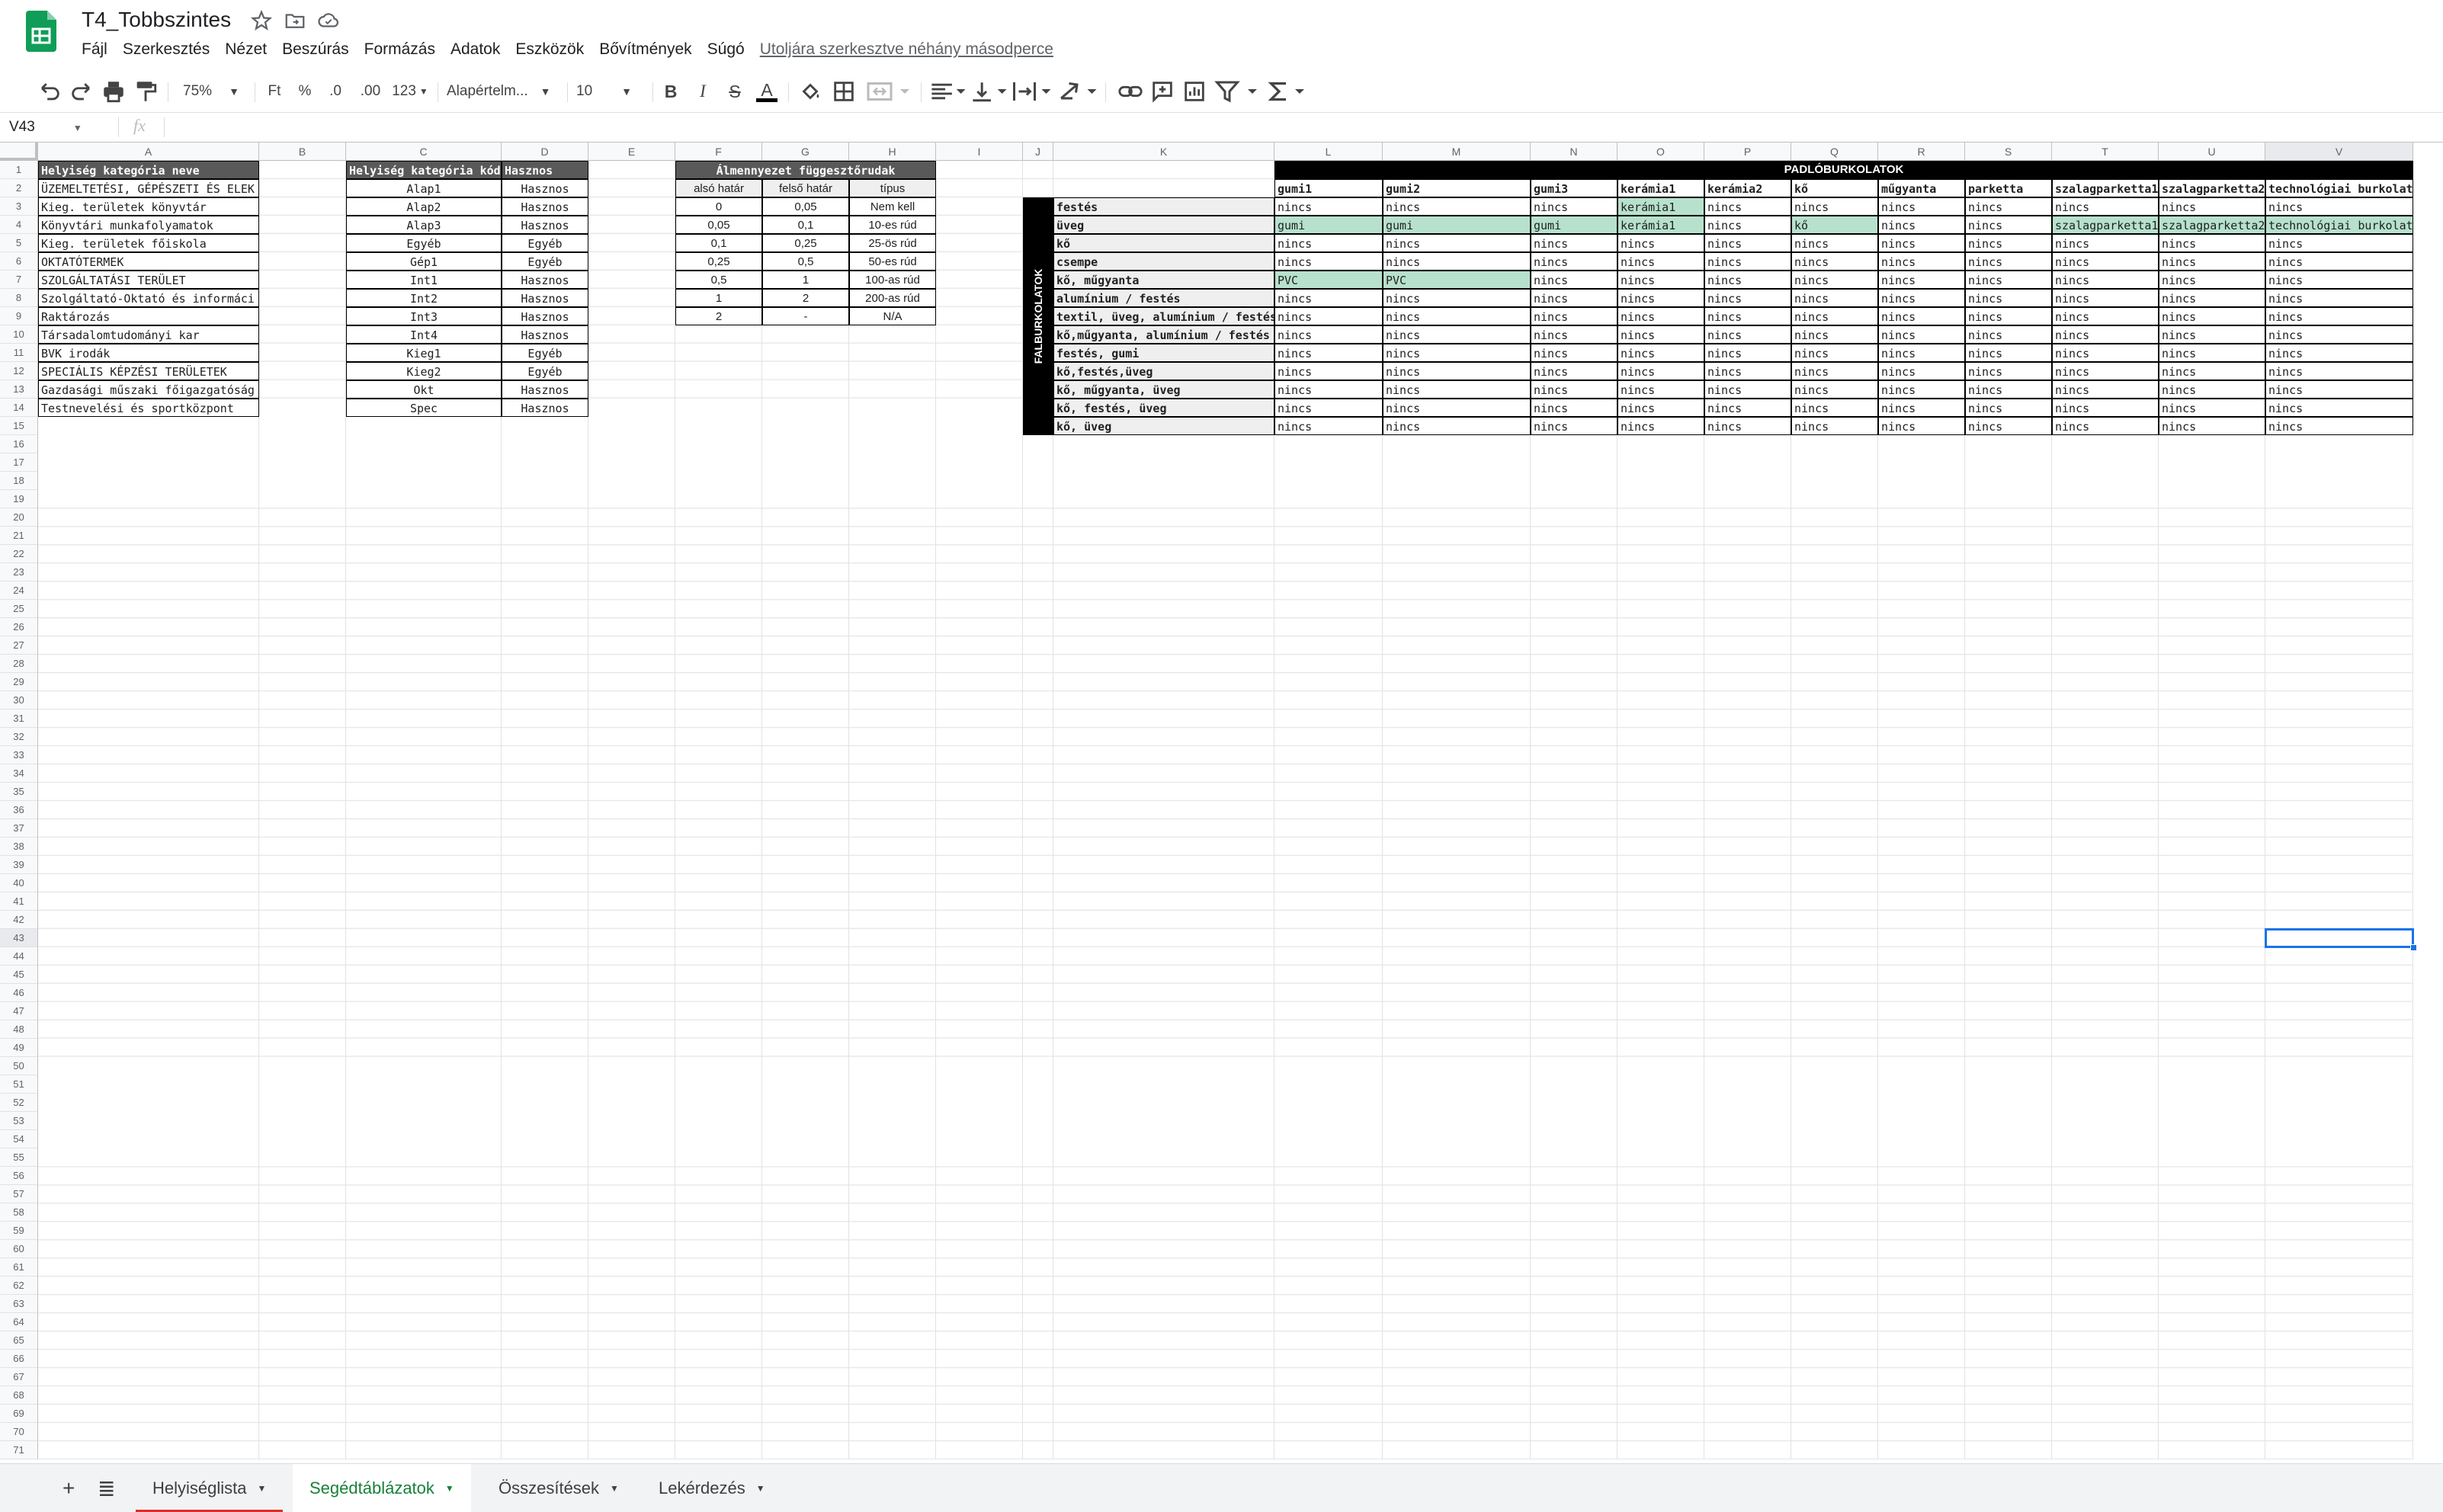  Describe the element at coordinates (19, 1084) in the screenshot. I see `row-header: 51` at that location.